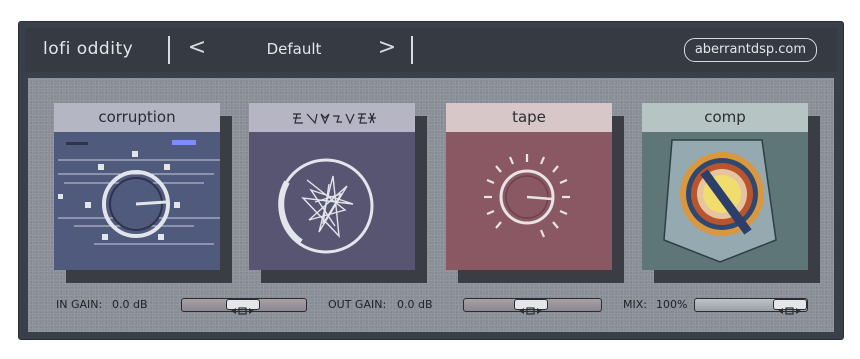 Image resolution: width=860 pixels, height=359 pixels. Describe the element at coordinates (326, 206) in the screenshot. I see `glitch-knob-icon` at that location.